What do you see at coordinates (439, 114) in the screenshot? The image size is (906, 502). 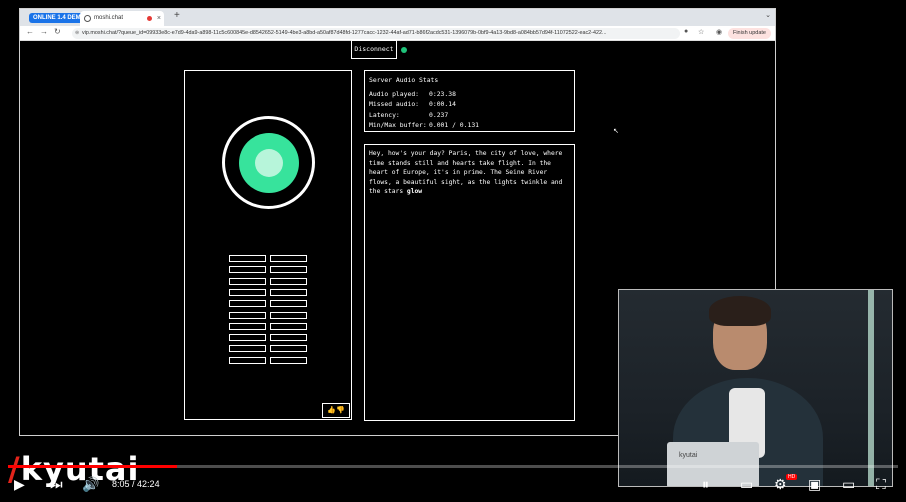 I see `stats-value: 0.237` at bounding box center [439, 114].